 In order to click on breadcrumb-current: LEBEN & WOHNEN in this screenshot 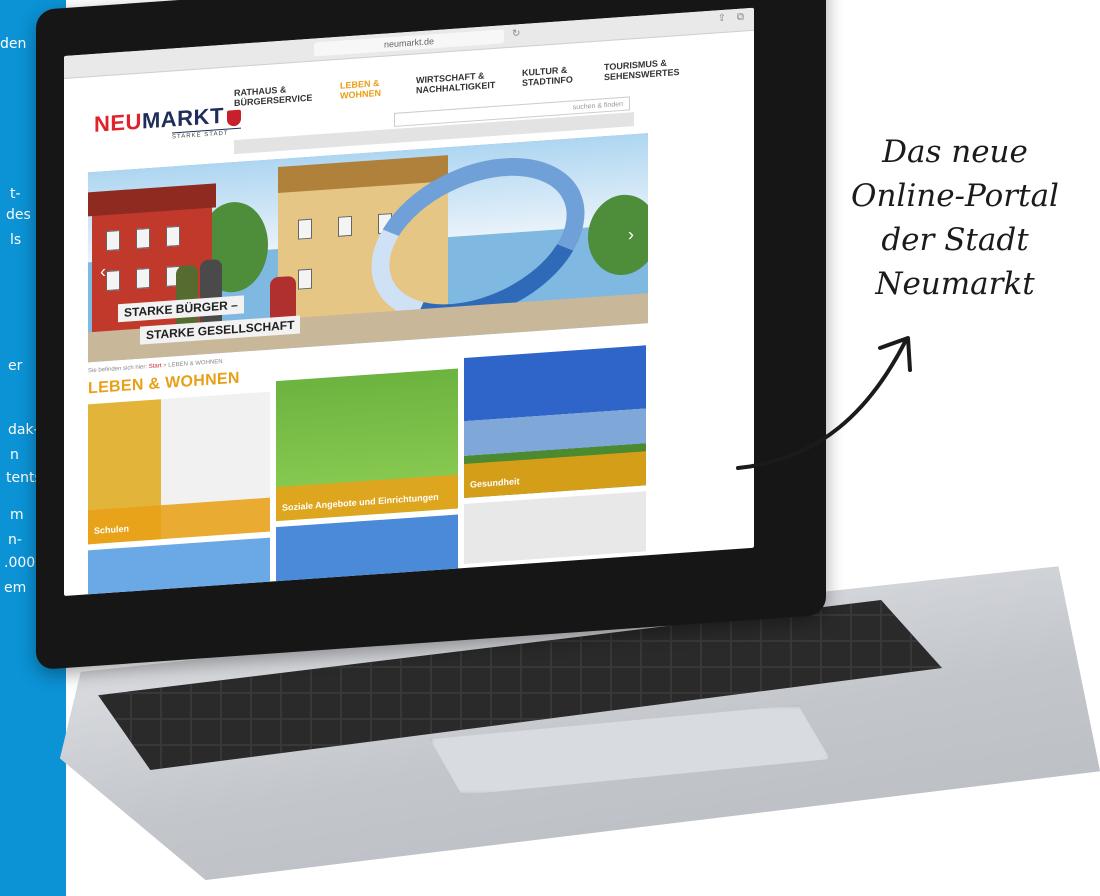, I will do `click(195, 363)`.